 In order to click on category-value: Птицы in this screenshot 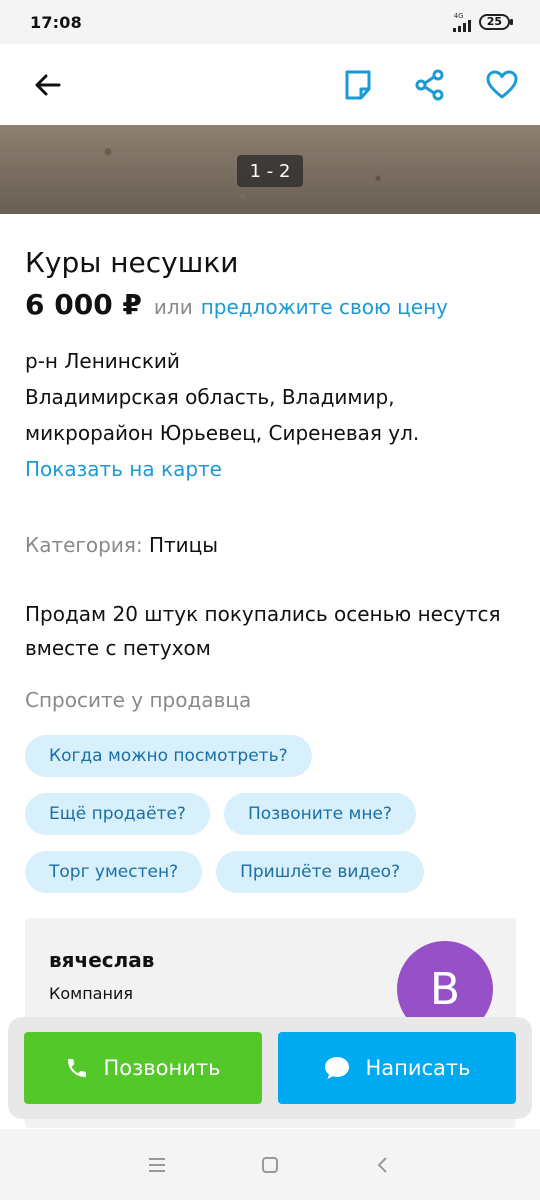, I will do `click(183, 545)`.